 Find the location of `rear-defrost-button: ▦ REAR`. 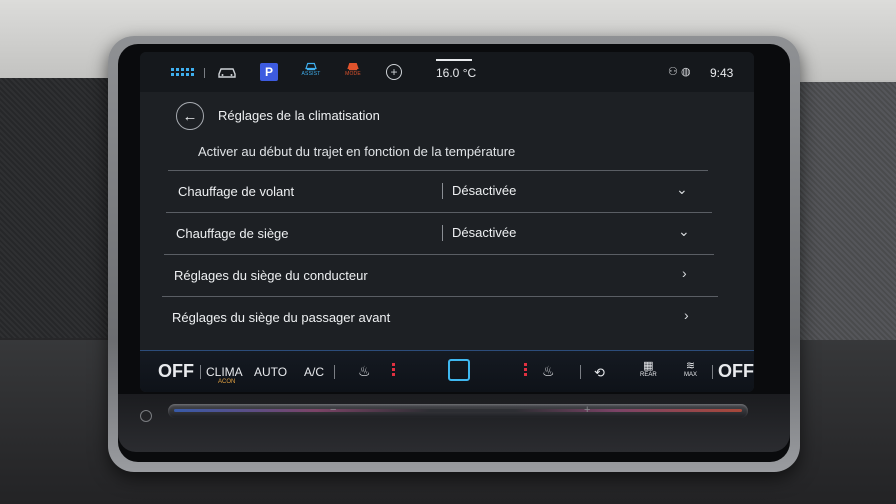

rear-defrost-button: ▦ REAR is located at coordinates (648, 368).